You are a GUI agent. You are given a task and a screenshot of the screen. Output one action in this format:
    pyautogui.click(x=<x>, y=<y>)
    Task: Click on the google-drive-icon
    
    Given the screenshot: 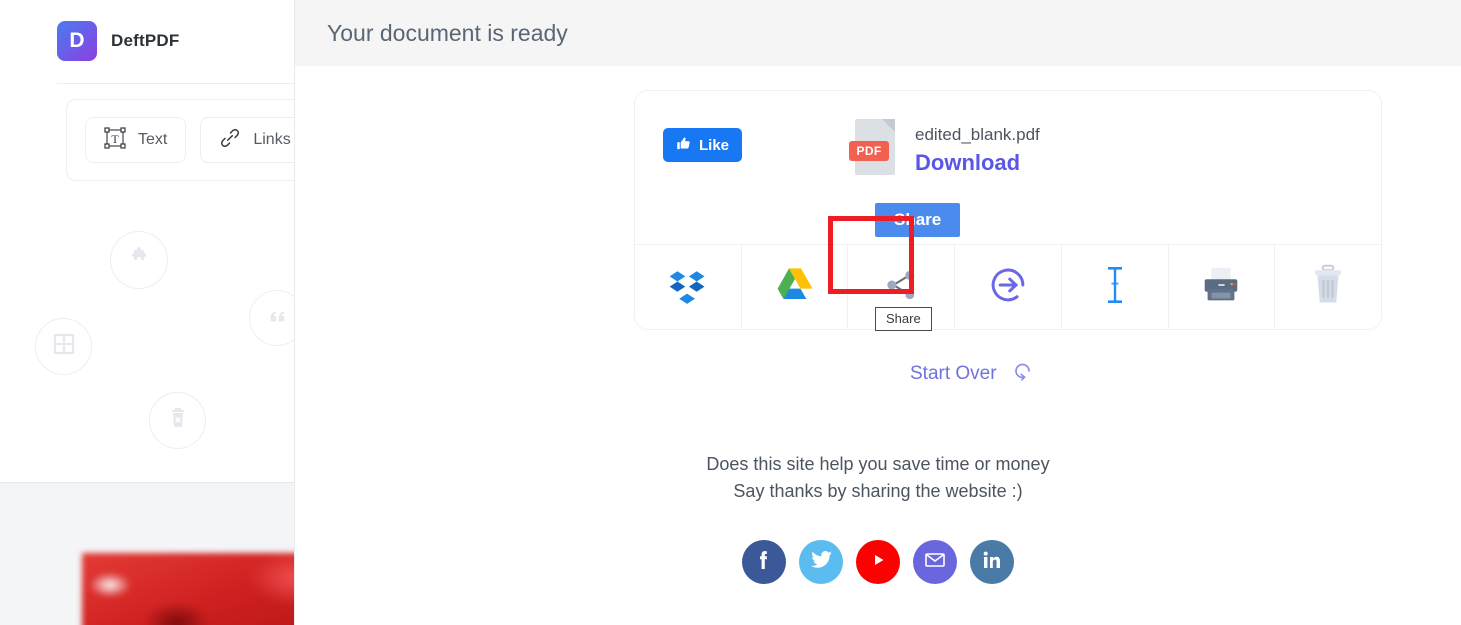 What is the action you would take?
    pyautogui.click(x=795, y=287)
    